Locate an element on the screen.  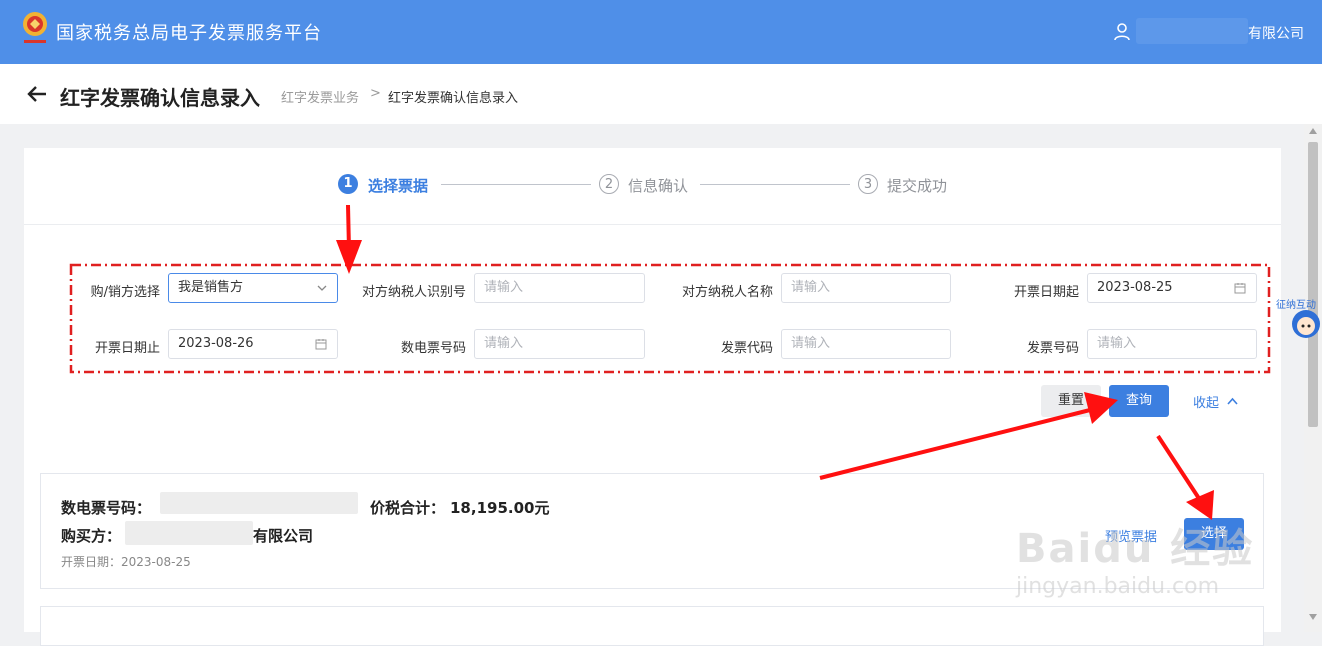
watermark-url: jingyan.baidu.com is located at coordinates (1118, 586).